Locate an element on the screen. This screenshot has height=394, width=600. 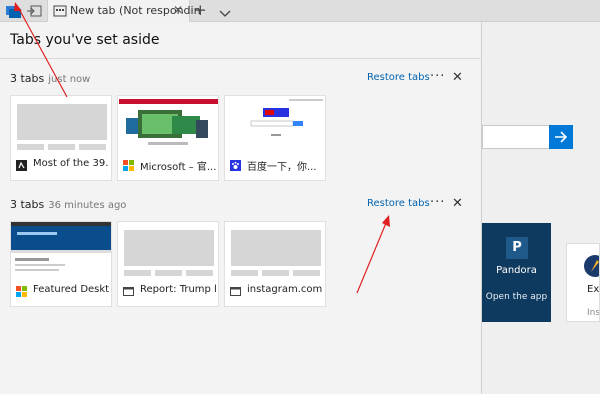
search-input is located at coordinates (516, 137).